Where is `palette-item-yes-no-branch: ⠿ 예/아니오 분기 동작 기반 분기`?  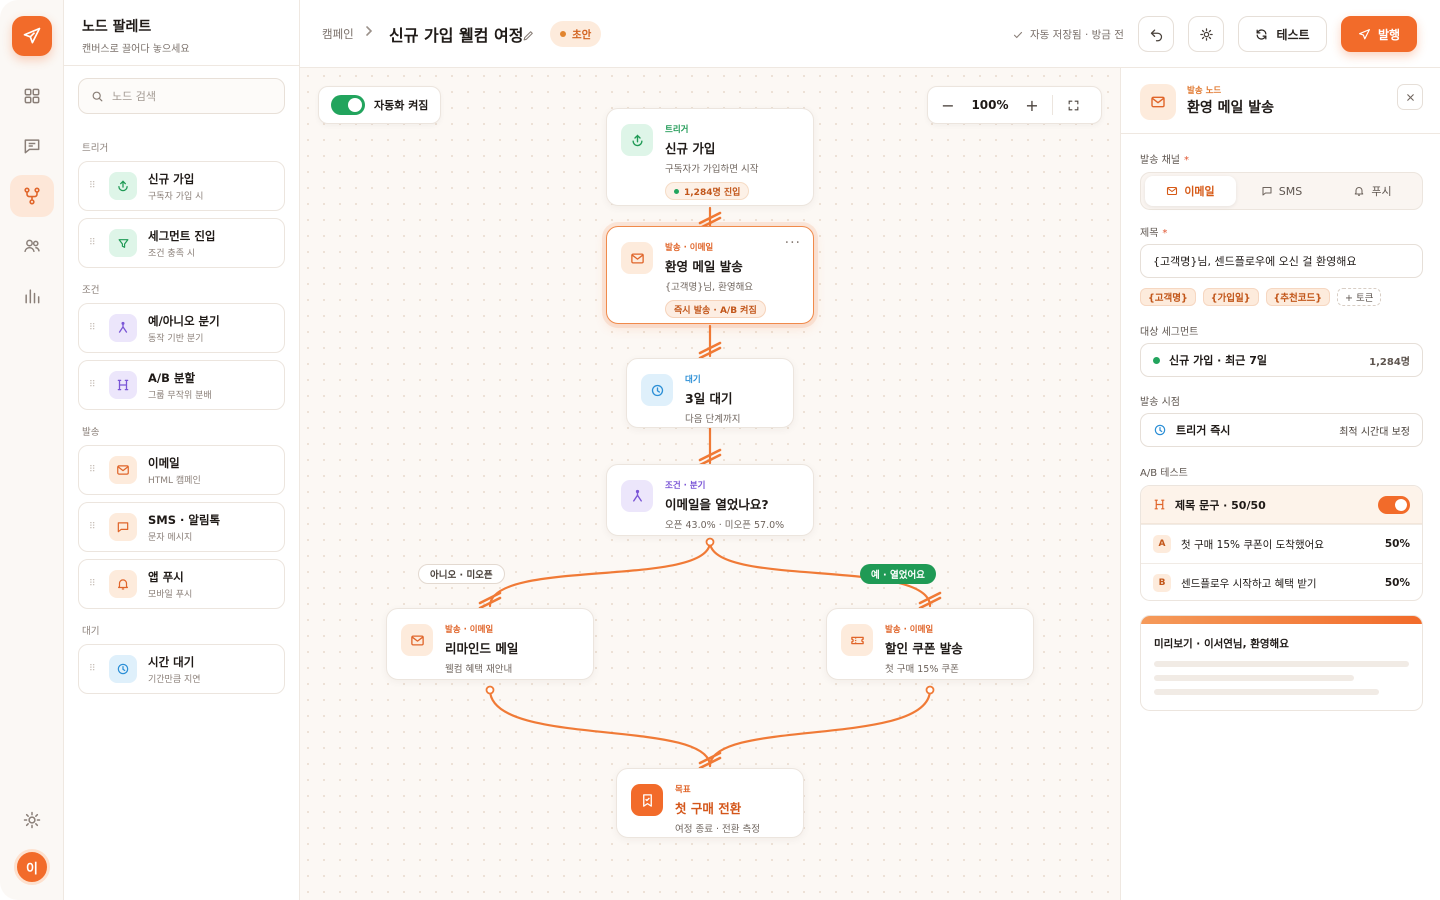 palette-item-yes-no-branch: ⠿ 예/아니오 분기 동작 기반 분기 is located at coordinates (181, 328).